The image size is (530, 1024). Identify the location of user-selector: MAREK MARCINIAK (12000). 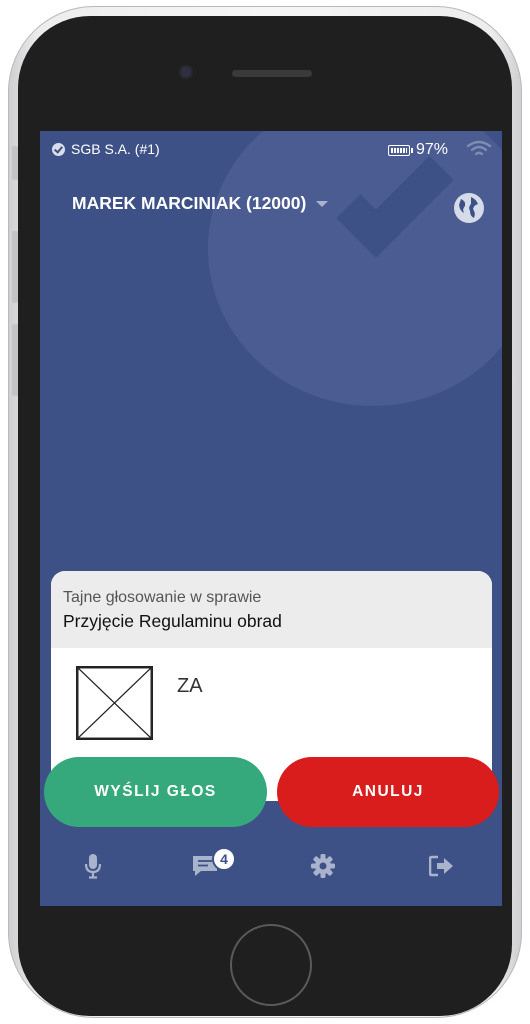
(200, 203).